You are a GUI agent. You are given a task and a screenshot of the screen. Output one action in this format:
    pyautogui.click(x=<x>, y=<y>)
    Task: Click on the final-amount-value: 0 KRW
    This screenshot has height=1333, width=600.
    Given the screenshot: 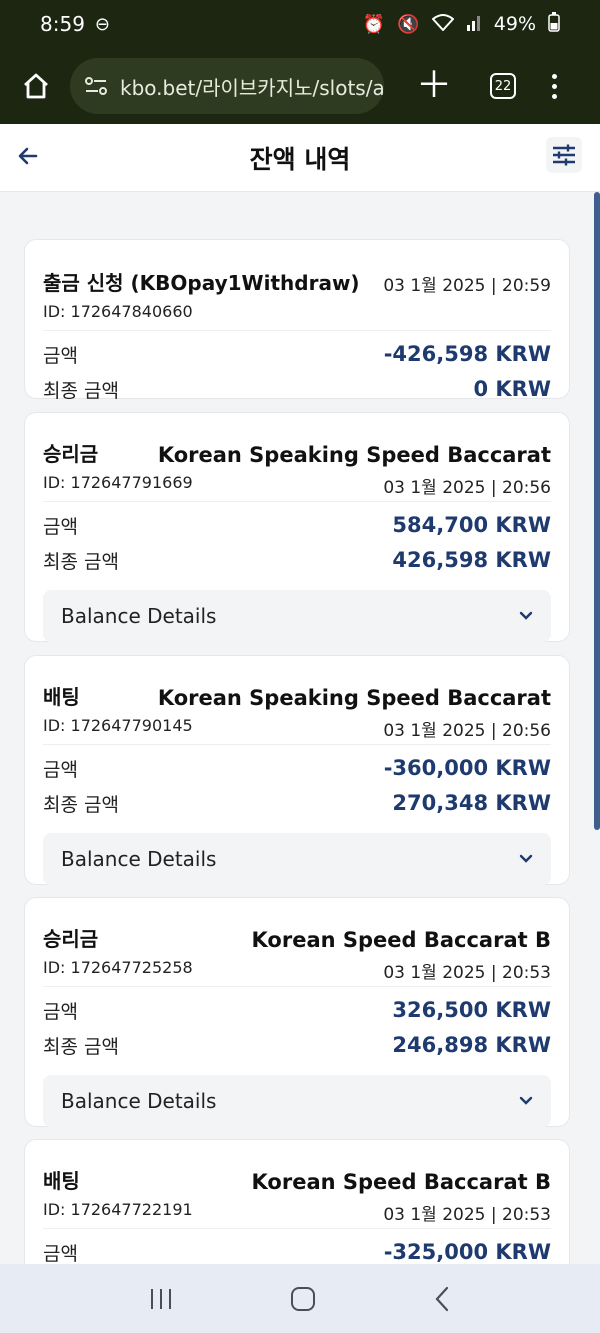 What is the action you would take?
    pyautogui.click(x=512, y=389)
    